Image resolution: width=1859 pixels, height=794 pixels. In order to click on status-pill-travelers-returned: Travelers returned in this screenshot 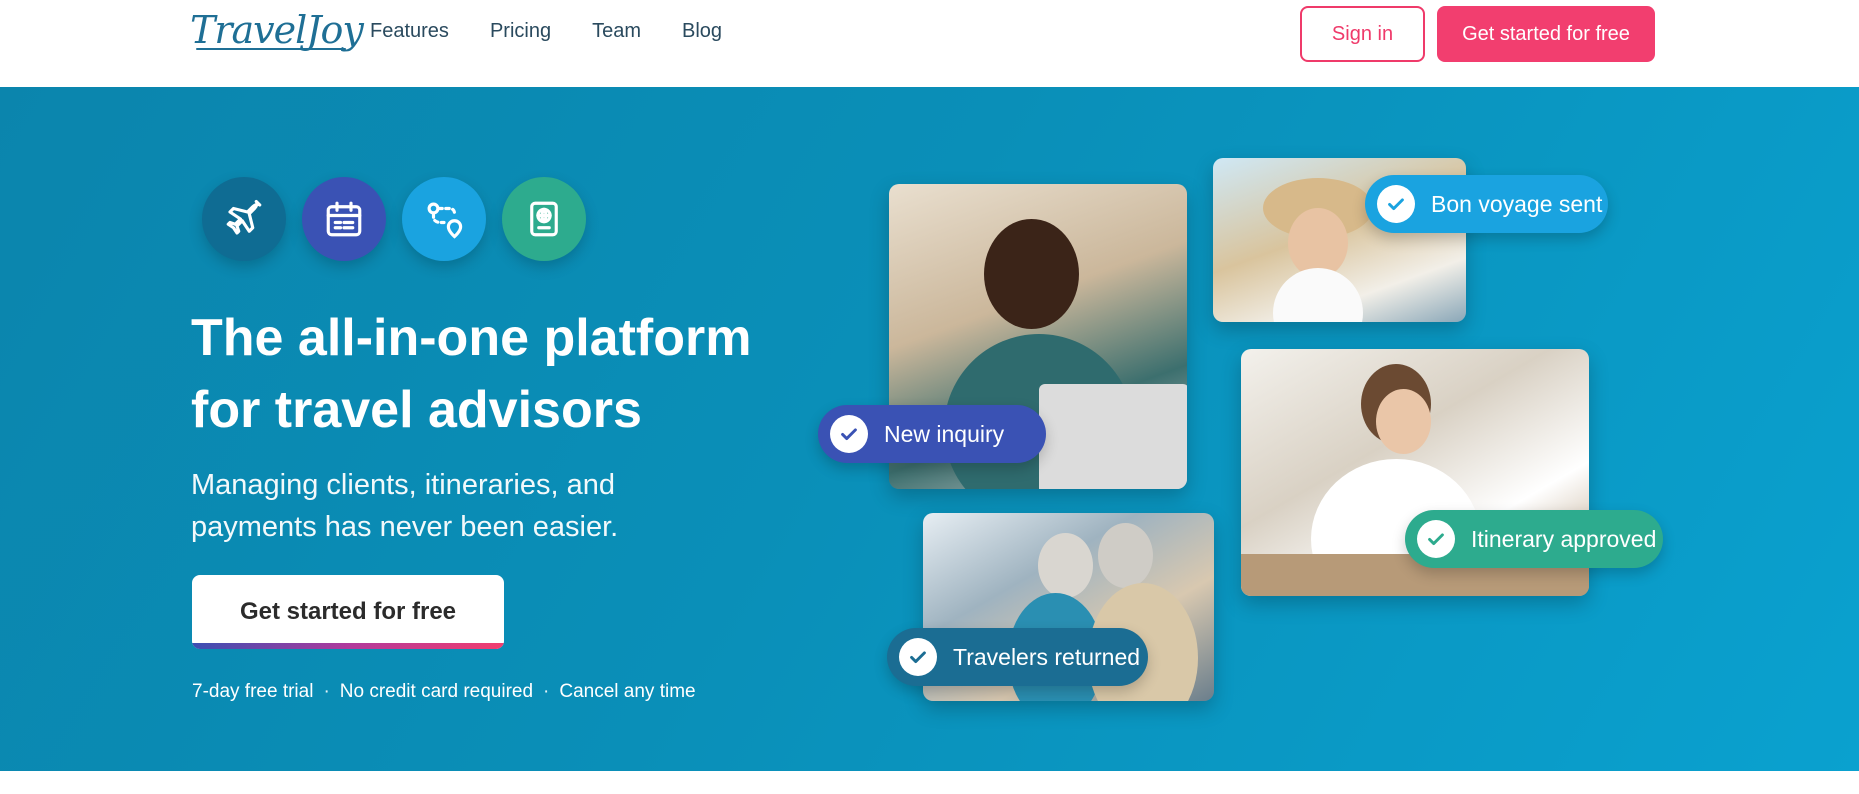, I will do `click(1017, 657)`.